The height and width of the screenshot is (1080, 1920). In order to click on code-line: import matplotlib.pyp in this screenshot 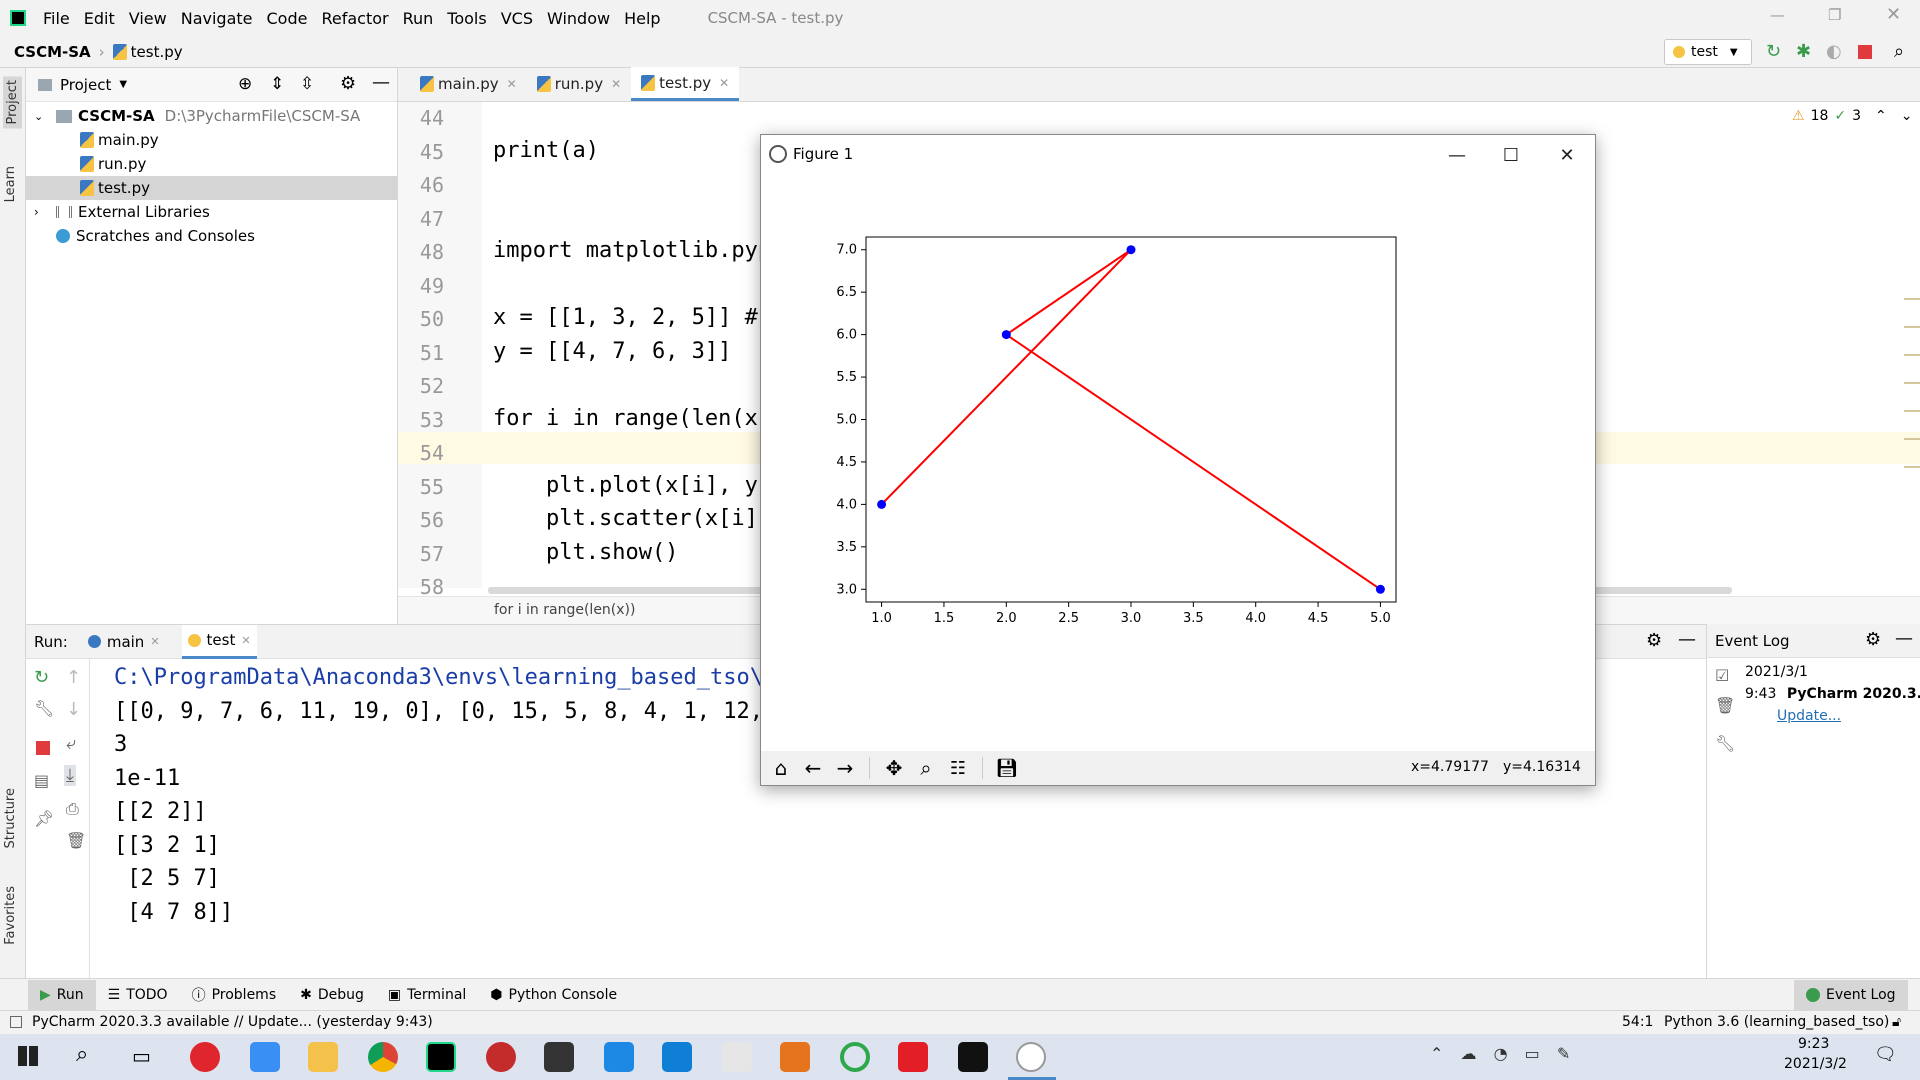, I will do `click(632, 250)`.